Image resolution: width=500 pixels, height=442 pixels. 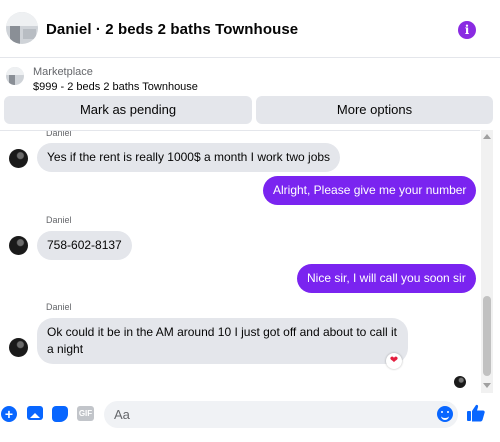 I want to click on emoji-icon, so click(x=445, y=414).